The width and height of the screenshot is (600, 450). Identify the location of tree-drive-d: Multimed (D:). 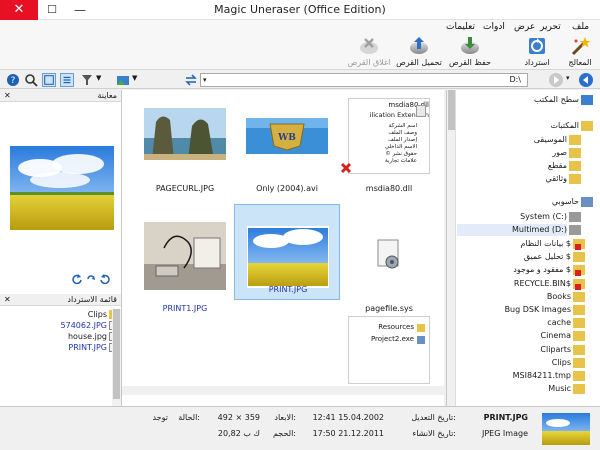
(519, 230).